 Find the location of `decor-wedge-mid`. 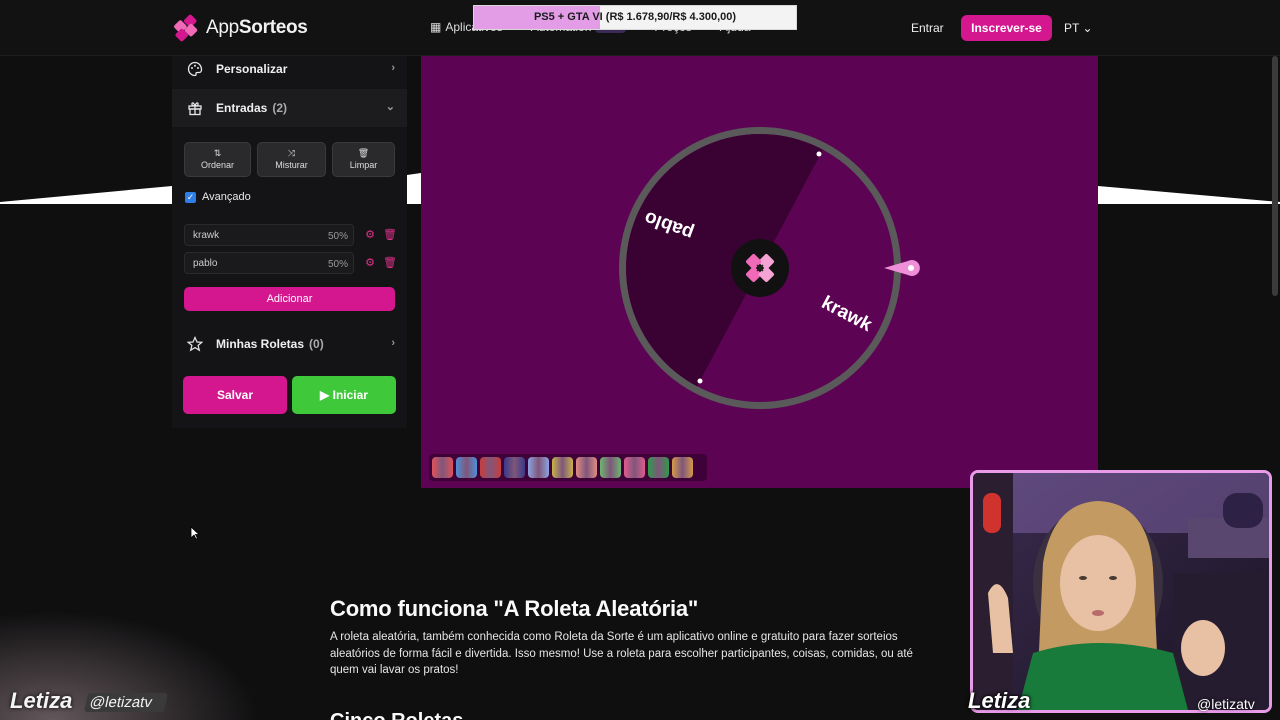

decor-wedge-mid is located at coordinates (414, 188).